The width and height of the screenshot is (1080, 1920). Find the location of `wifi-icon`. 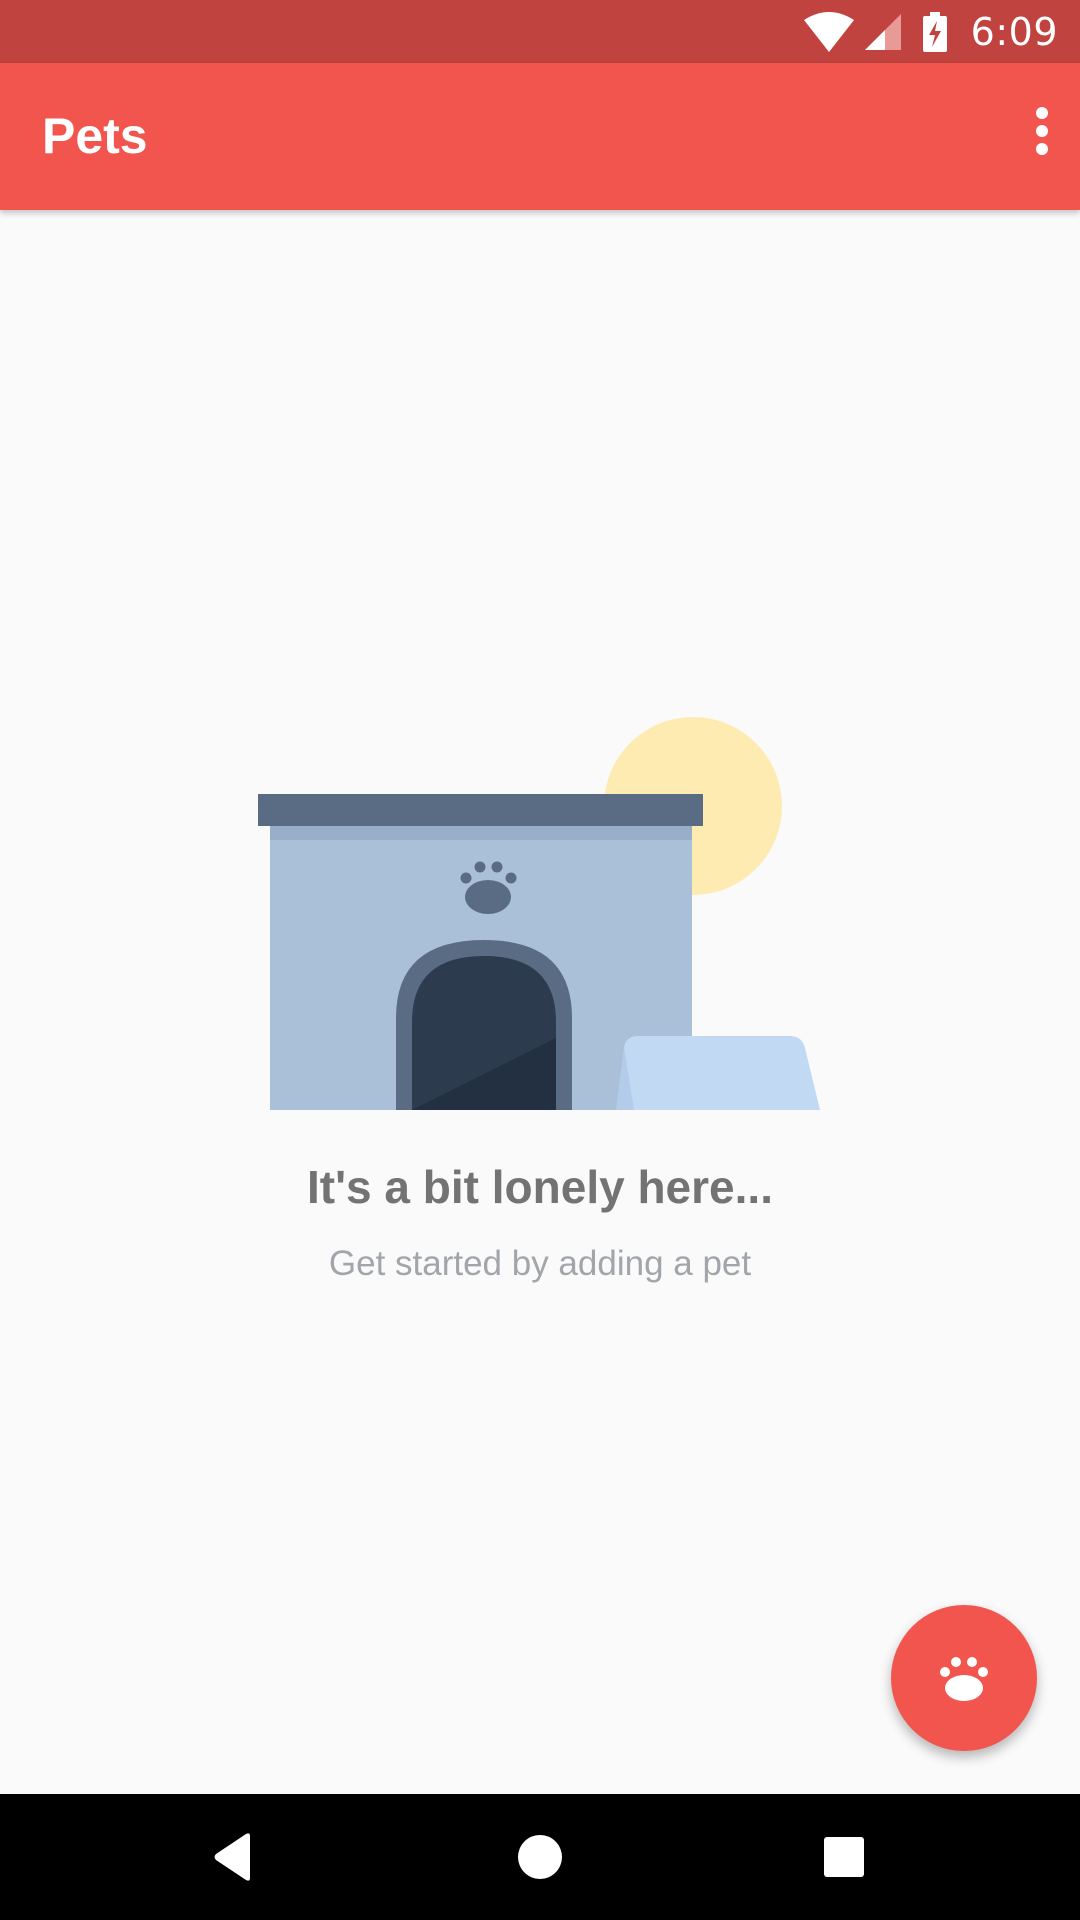

wifi-icon is located at coordinates (829, 31).